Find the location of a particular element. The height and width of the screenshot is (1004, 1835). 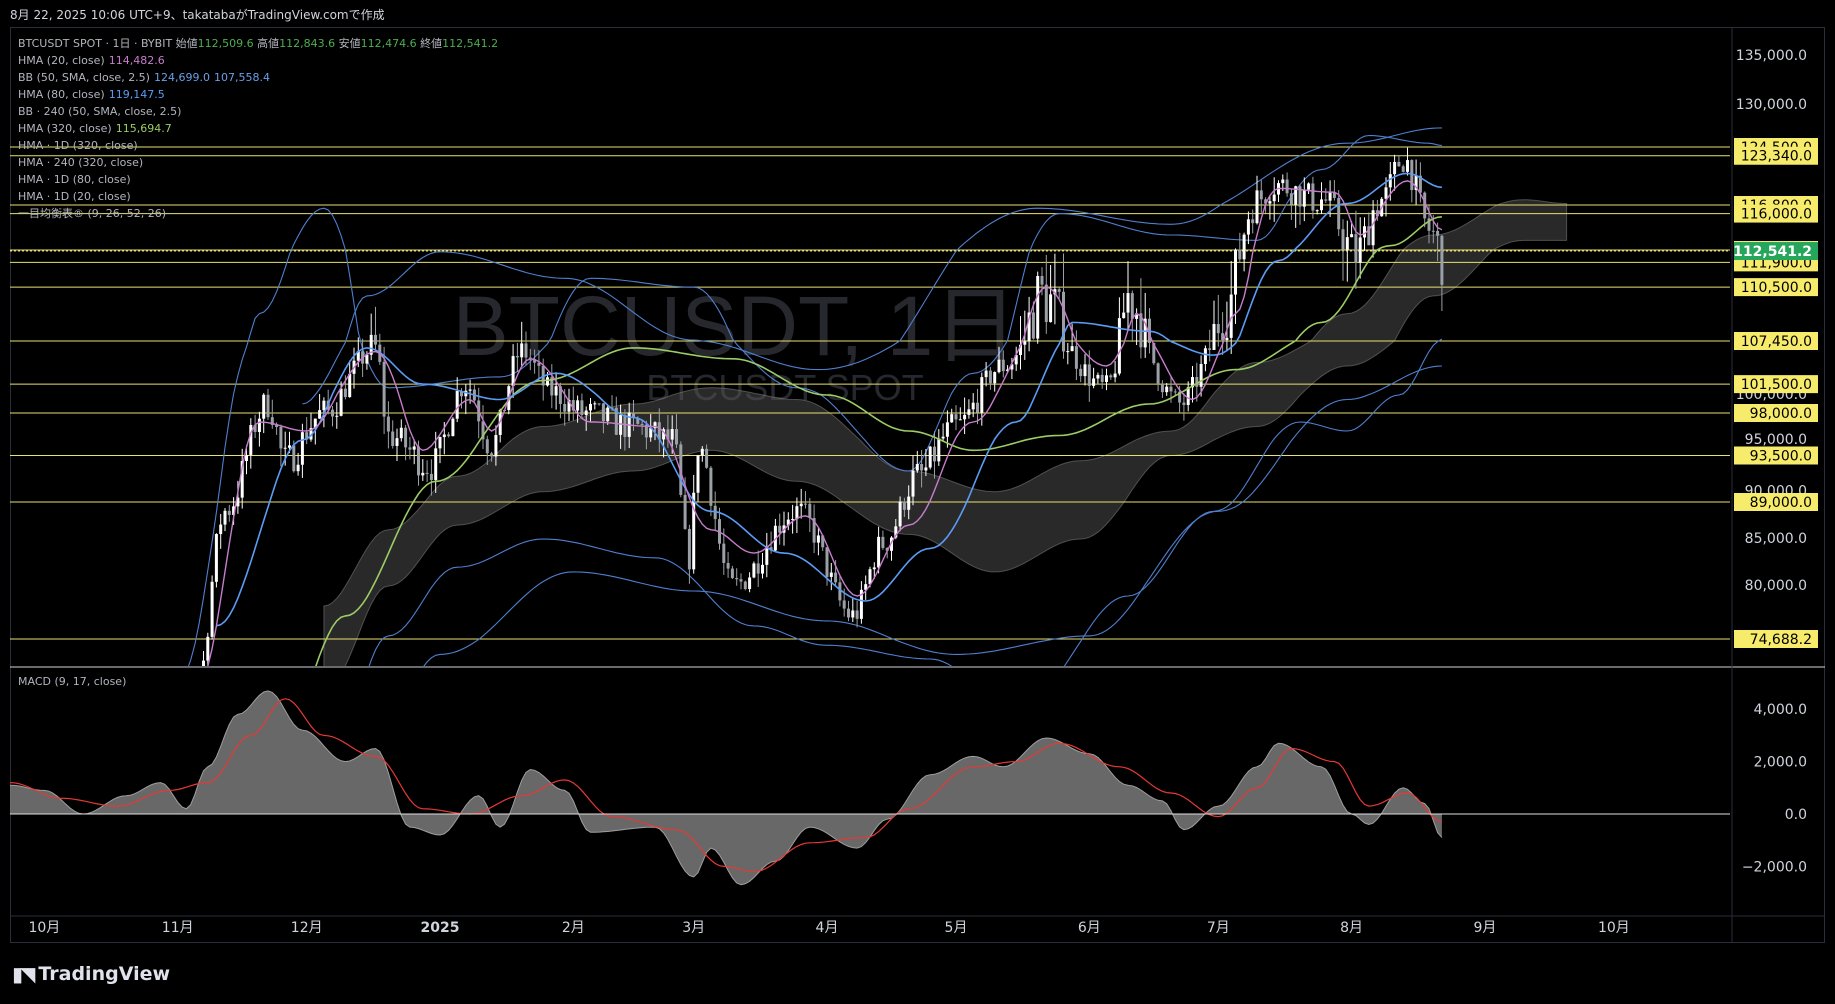

time-axis-label: 4月 is located at coordinates (827, 928).